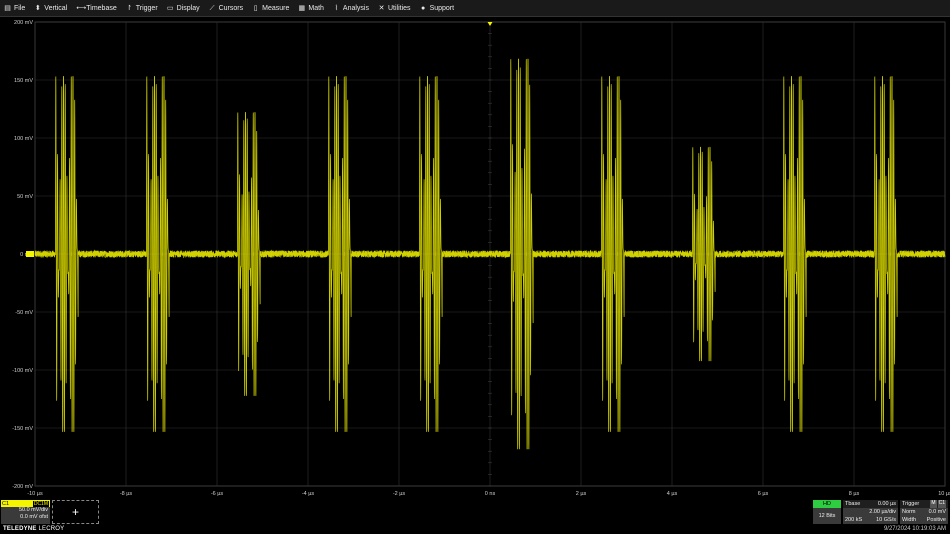  What do you see at coordinates (40, 503) in the screenshot?
I see `channel-coupling: DC1M` at bounding box center [40, 503].